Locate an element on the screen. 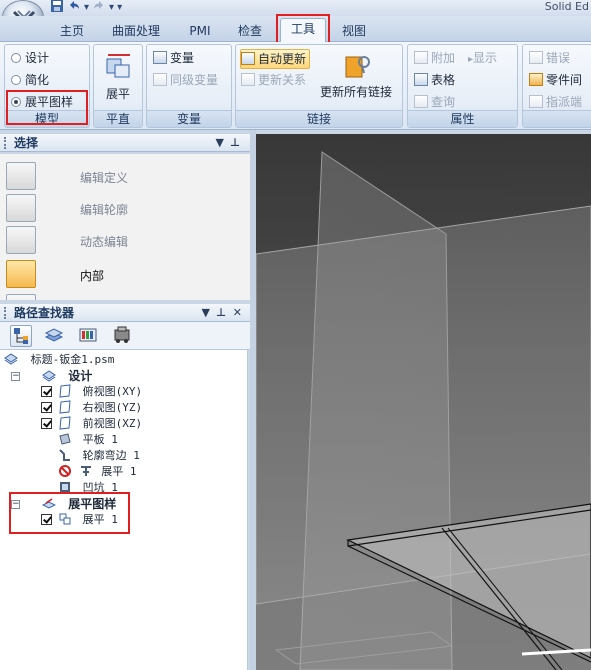 This screenshot has width=591, height=670. pathfinder-tree-tab-icon is located at coordinates (21, 336).